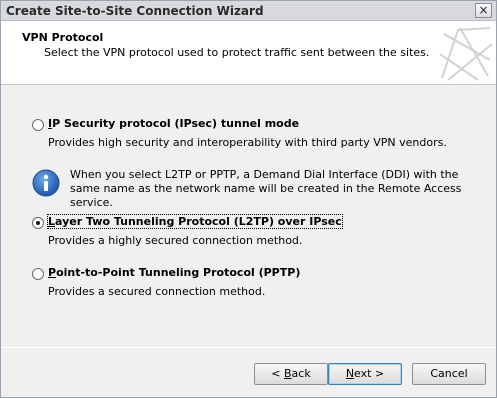  What do you see at coordinates (63, 37) in the screenshot?
I see `page-title: VPN Protocol` at bounding box center [63, 37].